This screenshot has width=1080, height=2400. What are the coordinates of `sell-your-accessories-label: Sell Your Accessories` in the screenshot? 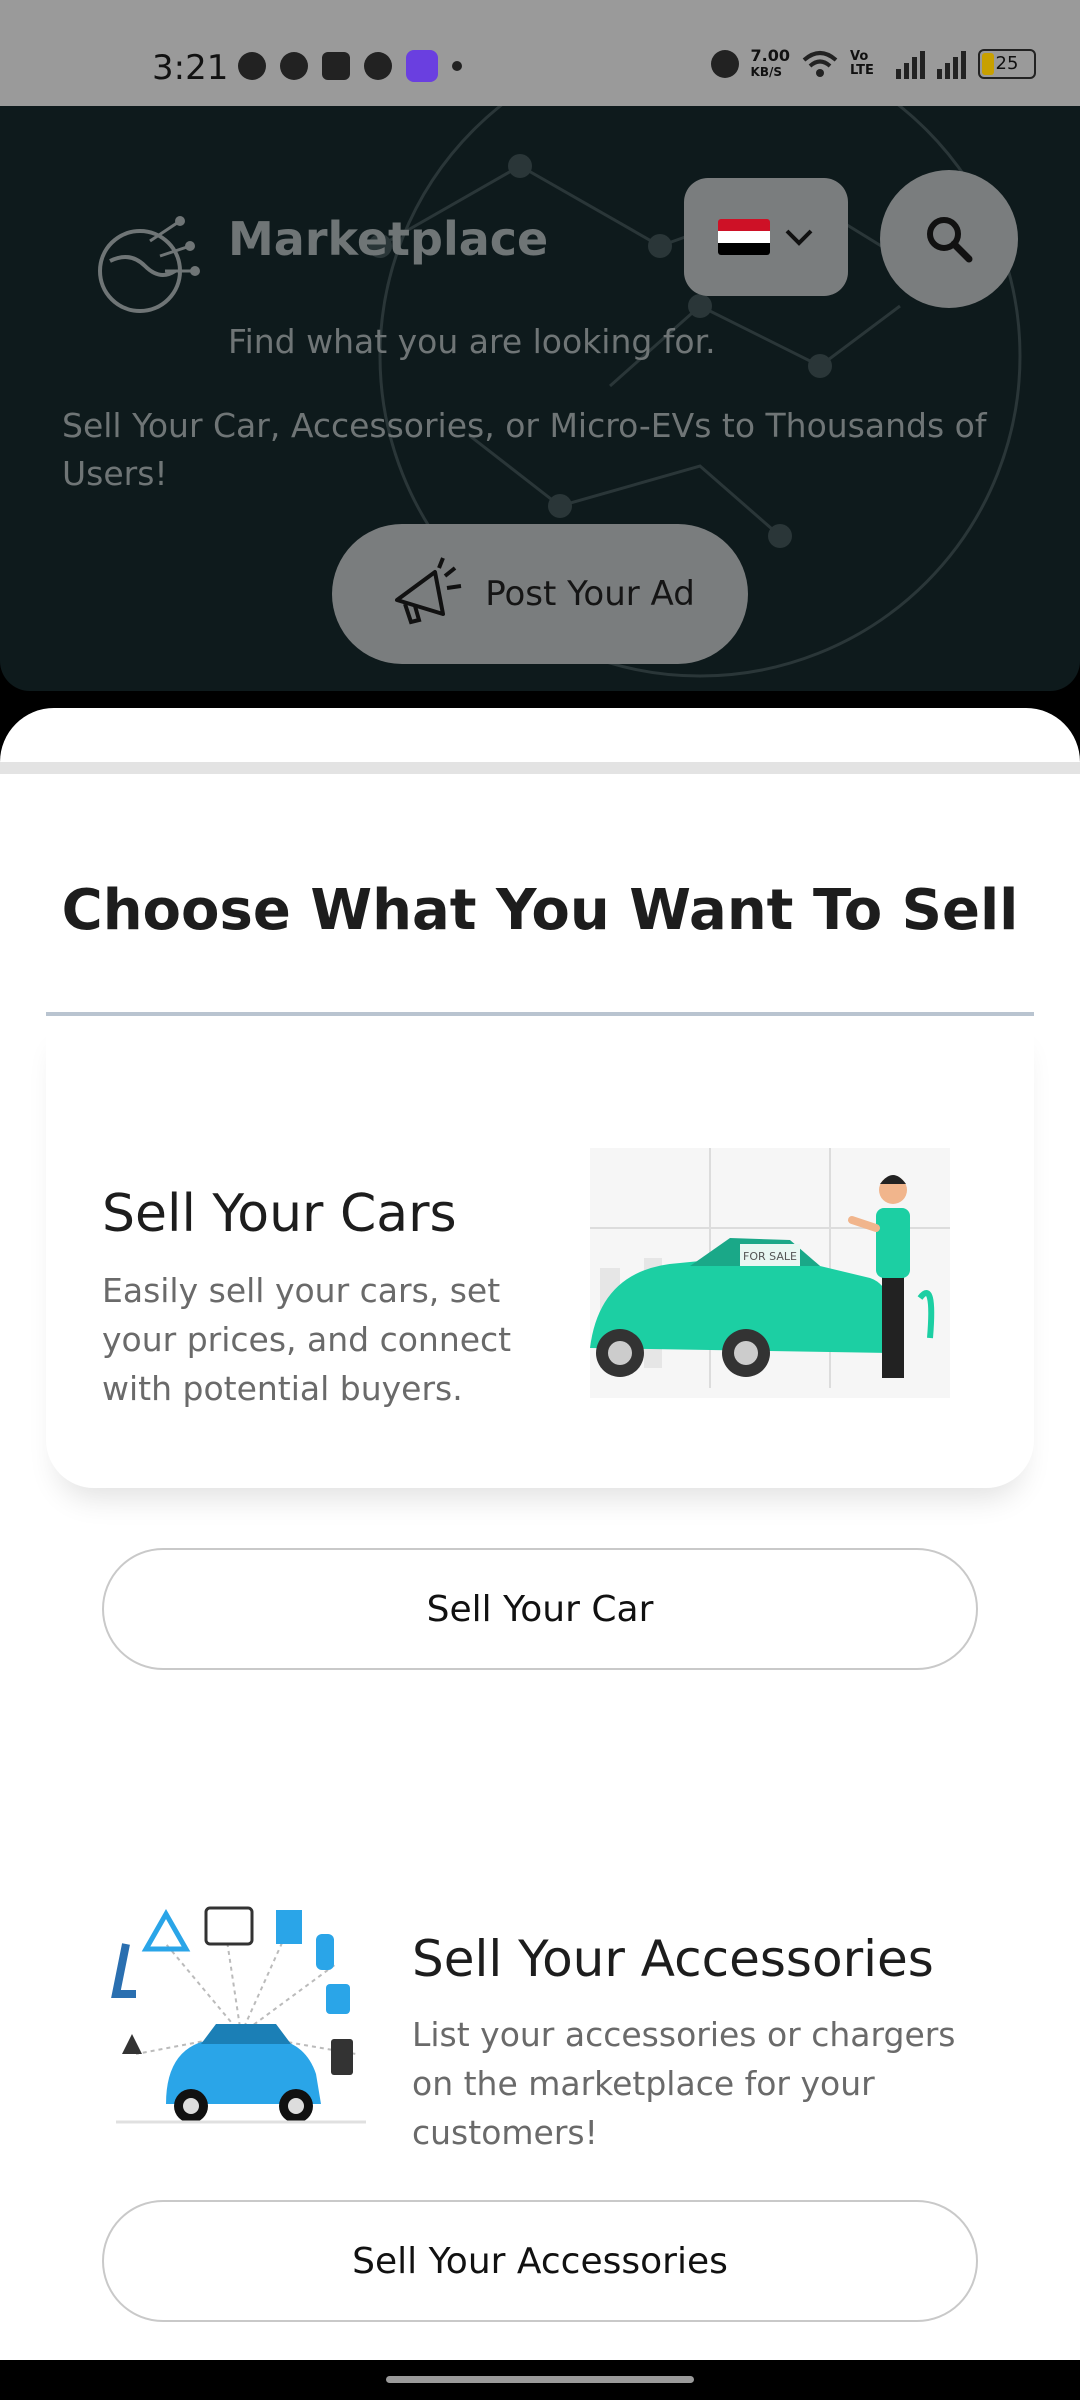 It's located at (540, 2261).